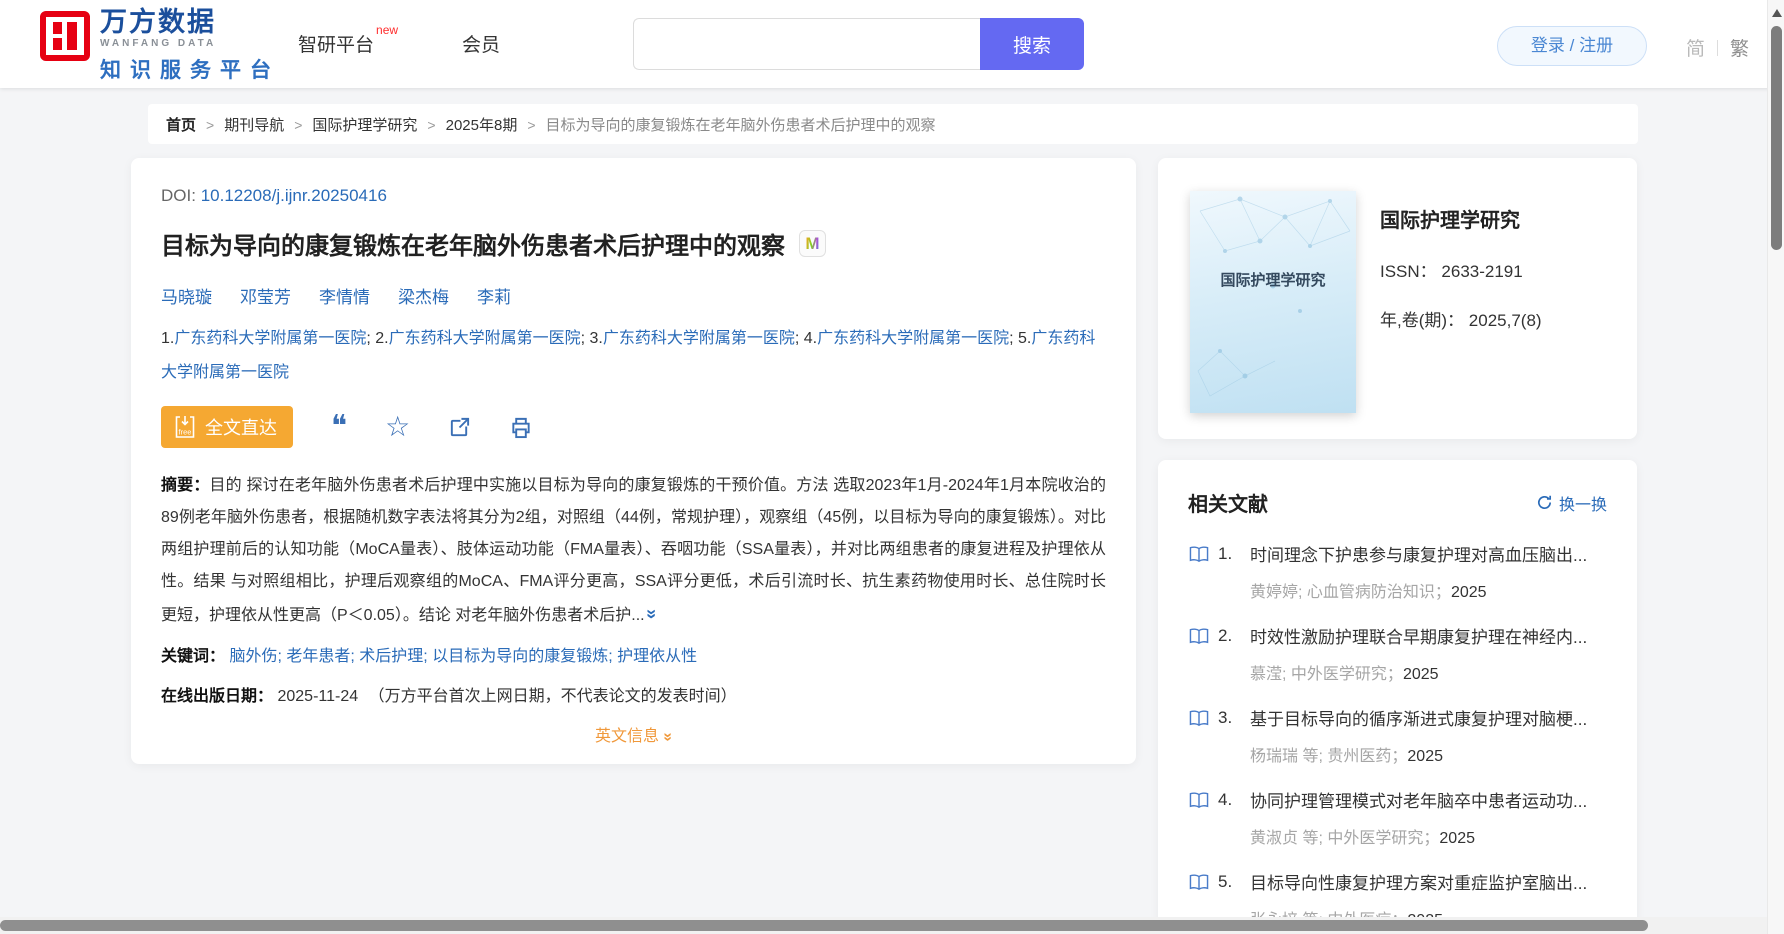  Describe the element at coordinates (1571, 503) in the screenshot. I see `refresh-related-button: 换一换` at that location.